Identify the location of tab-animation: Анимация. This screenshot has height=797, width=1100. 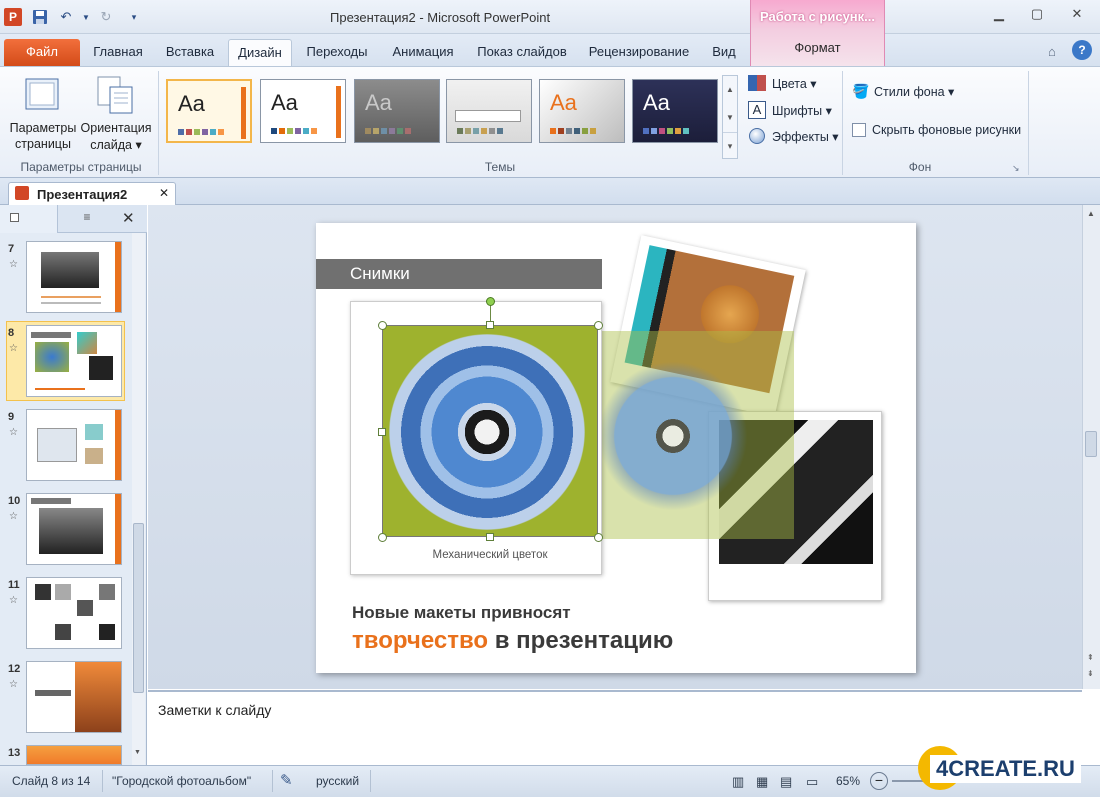
(423, 53).